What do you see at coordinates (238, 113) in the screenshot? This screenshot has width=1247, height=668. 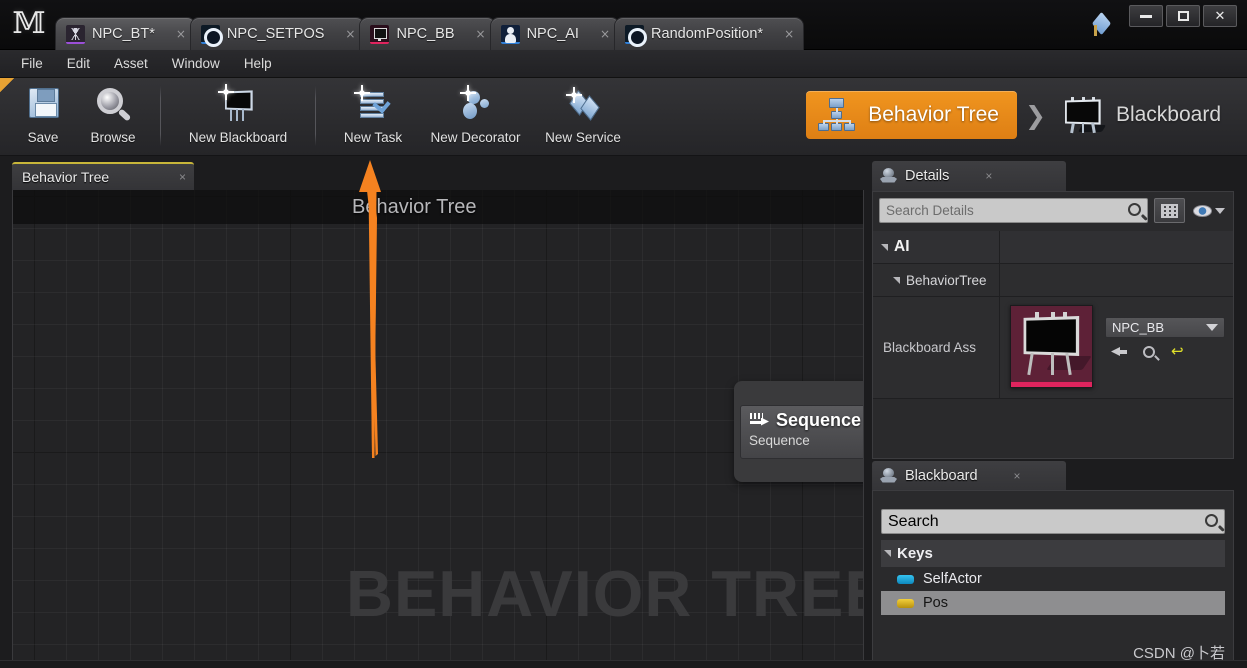 I see `new-blackboard-button: New Blackboard` at bounding box center [238, 113].